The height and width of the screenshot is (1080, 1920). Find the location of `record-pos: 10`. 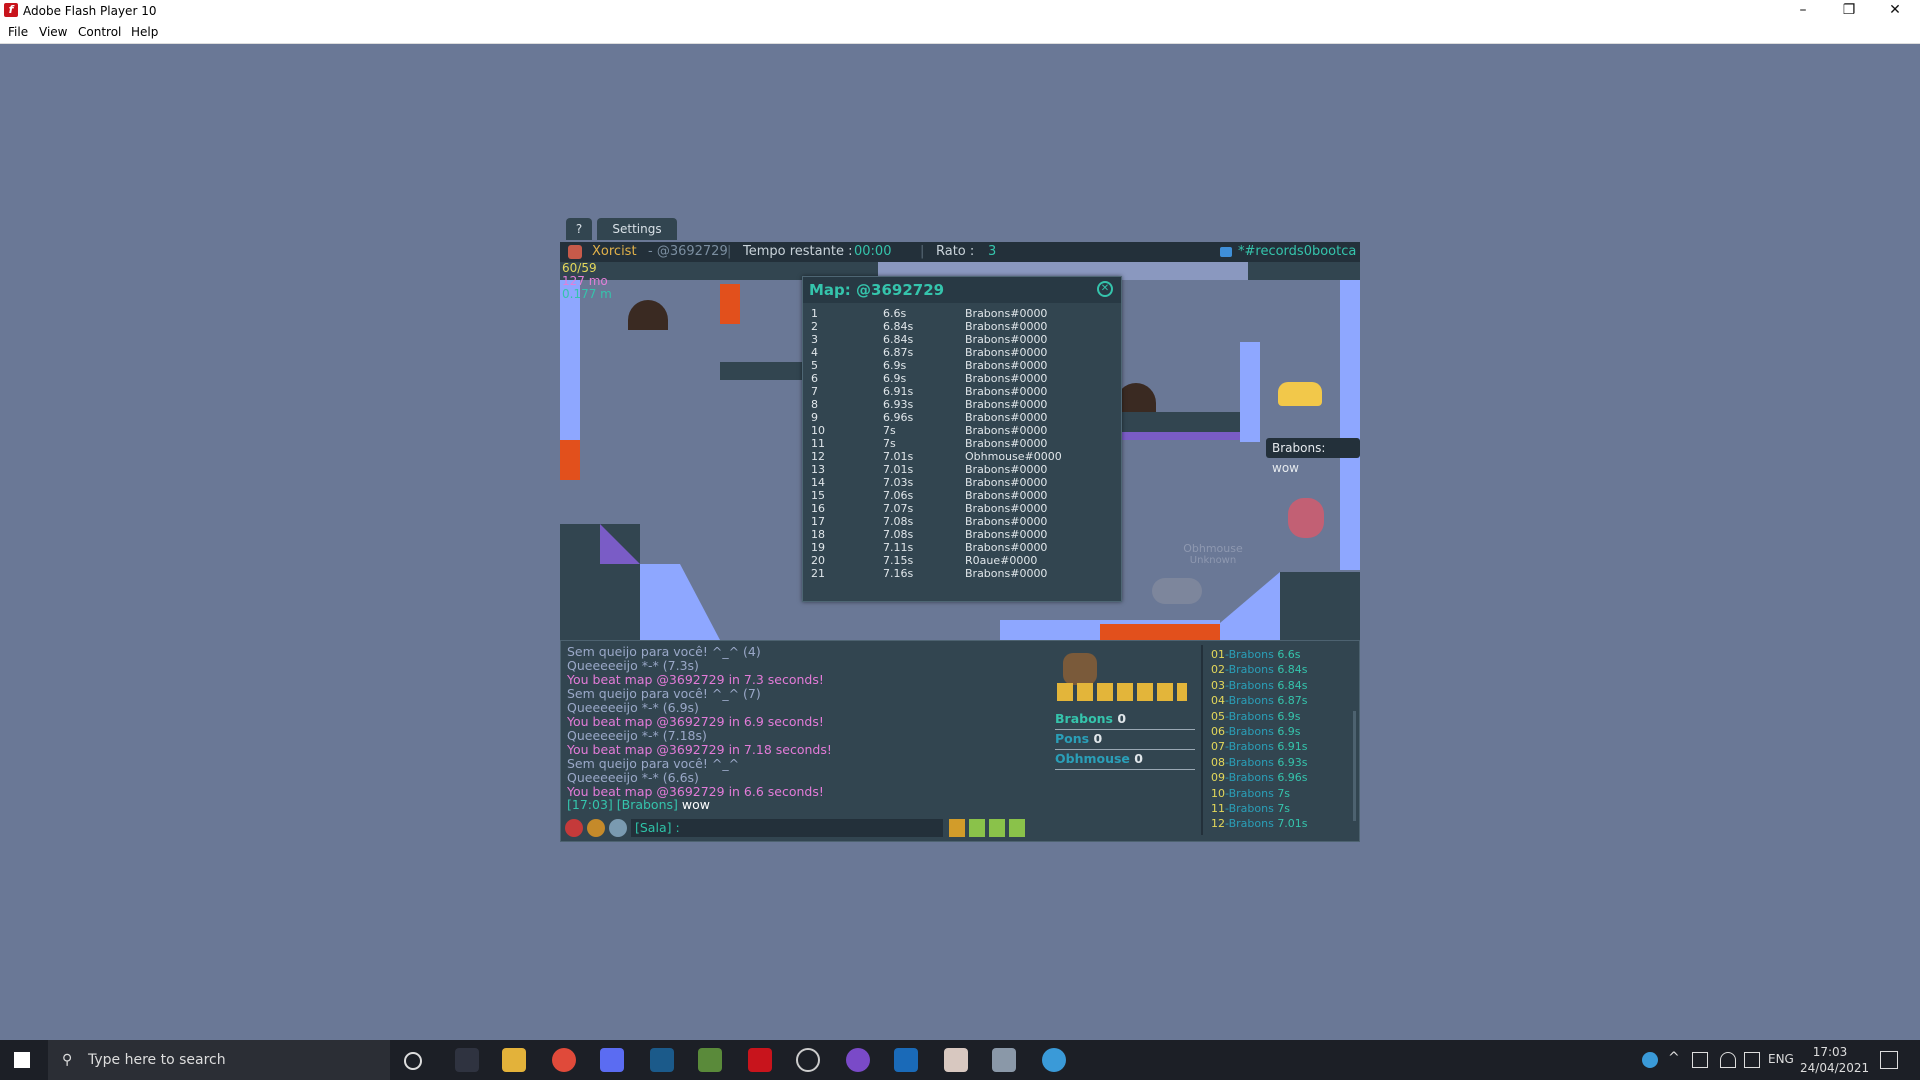

record-pos: 10 is located at coordinates (818, 430).